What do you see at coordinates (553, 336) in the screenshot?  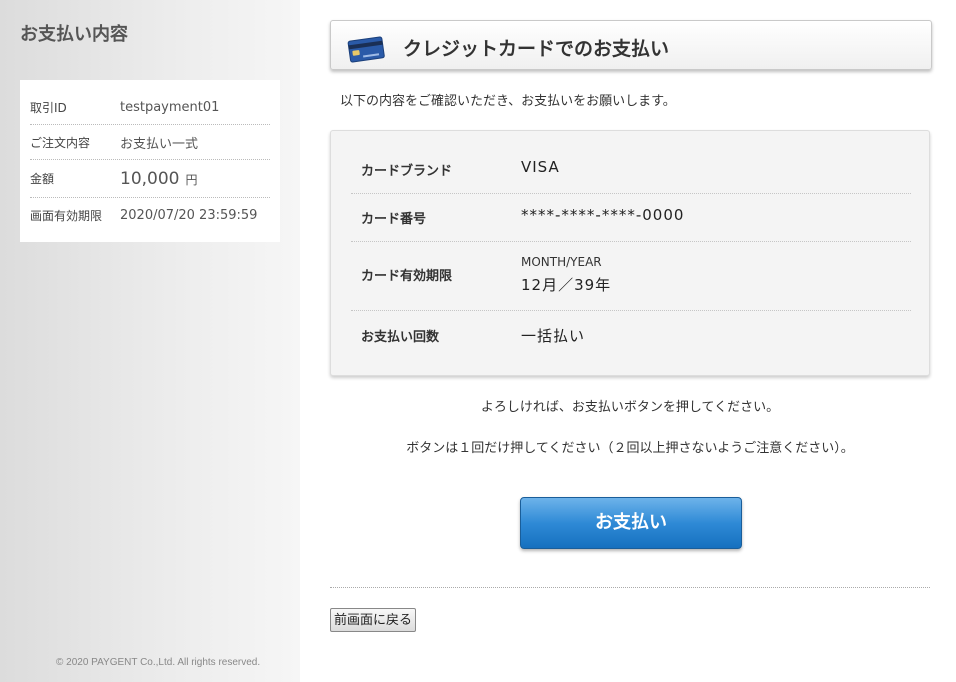 I see `installments-value: 一括払い` at bounding box center [553, 336].